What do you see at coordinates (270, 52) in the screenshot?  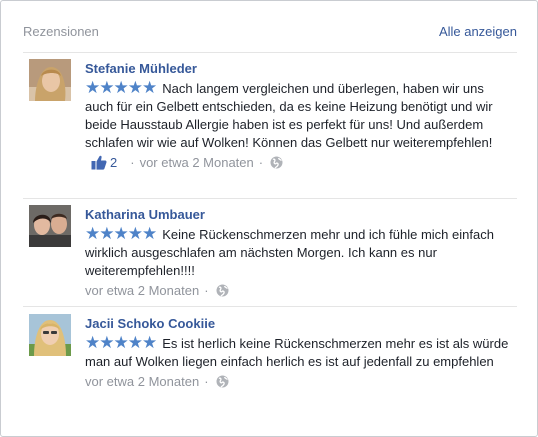 I see `header-divider` at bounding box center [270, 52].